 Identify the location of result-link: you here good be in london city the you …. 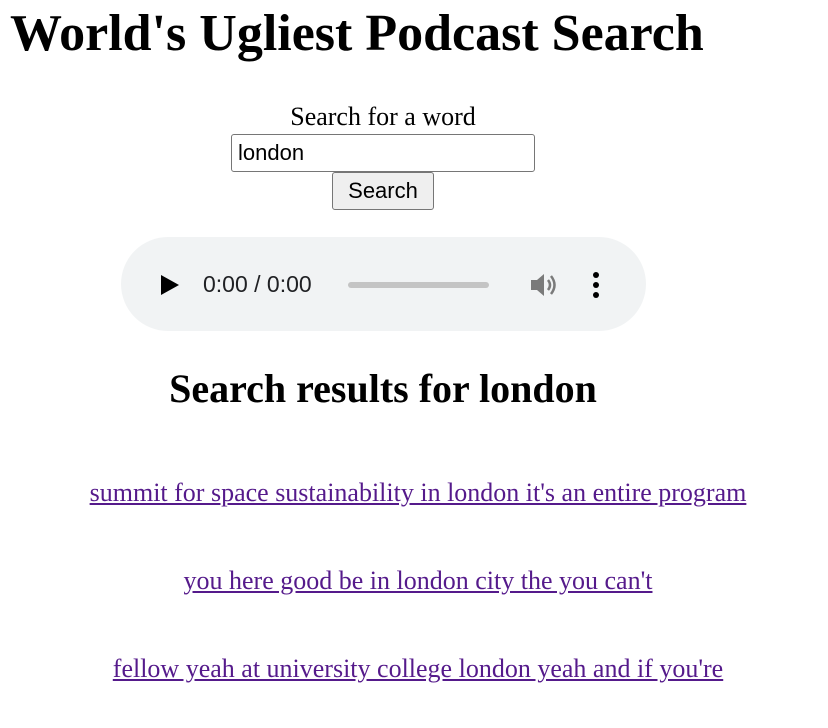
(414, 581).